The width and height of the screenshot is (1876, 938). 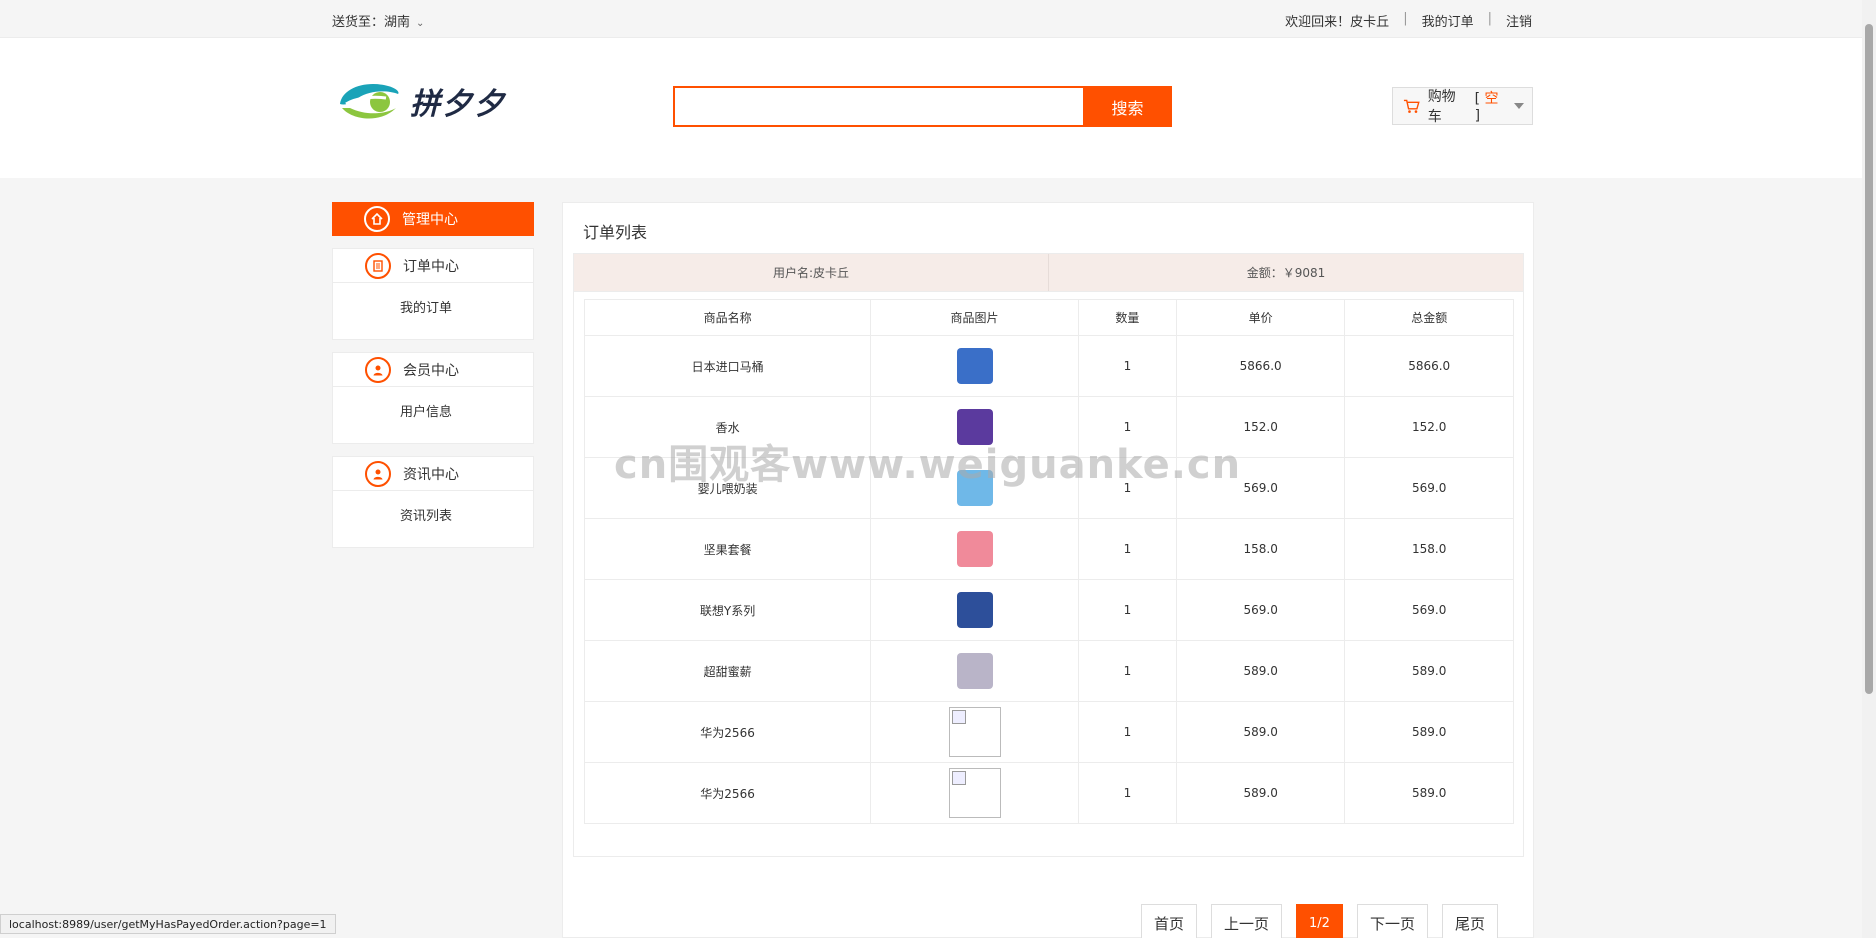 I want to click on sidebar: 管理中心 订单中心 我的订单 会员中心 用户信息 资讯中心 资讯列表, so click(x=433, y=375).